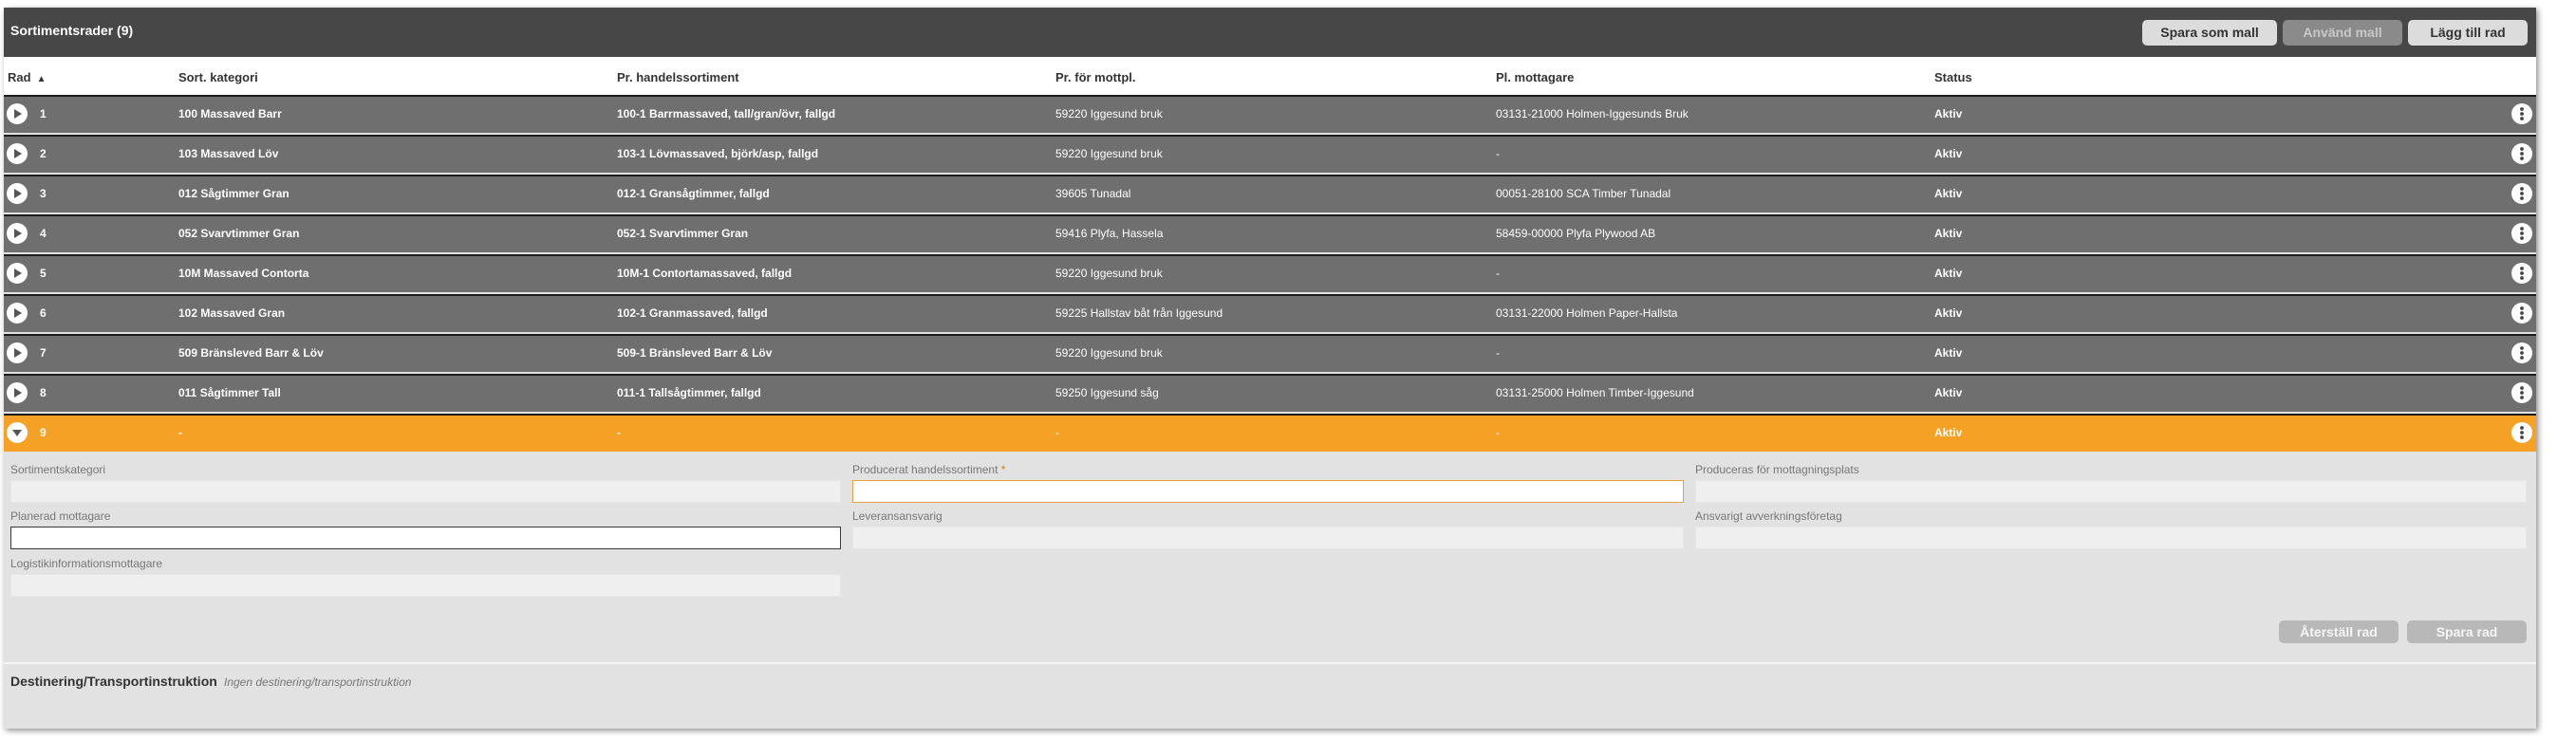 This screenshot has width=2576, height=740. What do you see at coordinates (1592, 113) in the screenshot?
I see `cell-mottagare: 03131-21000 Holmen-Iggesunds Bruk` at bounding box center [1592, 113].